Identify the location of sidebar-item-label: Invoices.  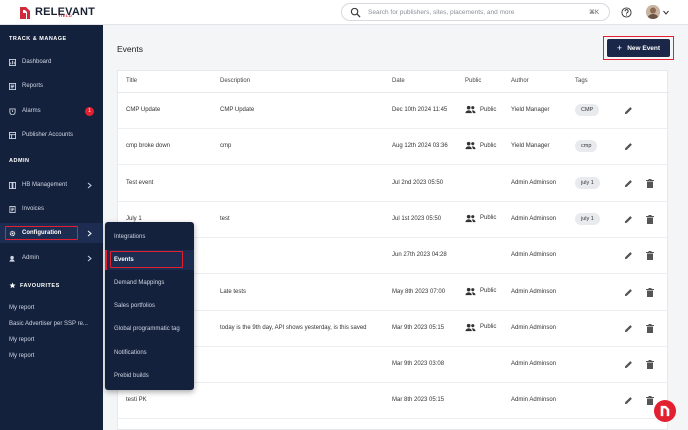
(33, 209).